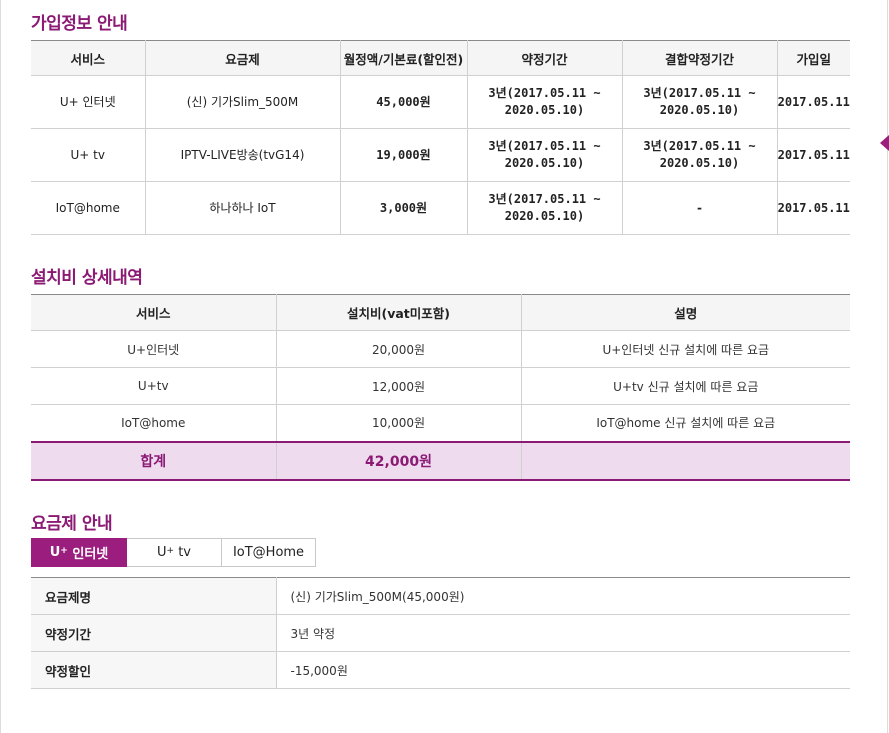  Describe the element at coordinates (545, 58) in the screenshot. I see `col-header-term: 약정기간` at that location.